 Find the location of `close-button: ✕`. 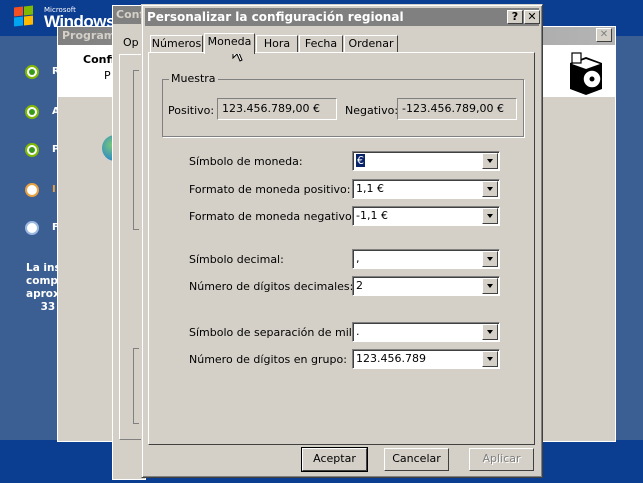

close-button: ✕ is located at coordinates (532, 17).